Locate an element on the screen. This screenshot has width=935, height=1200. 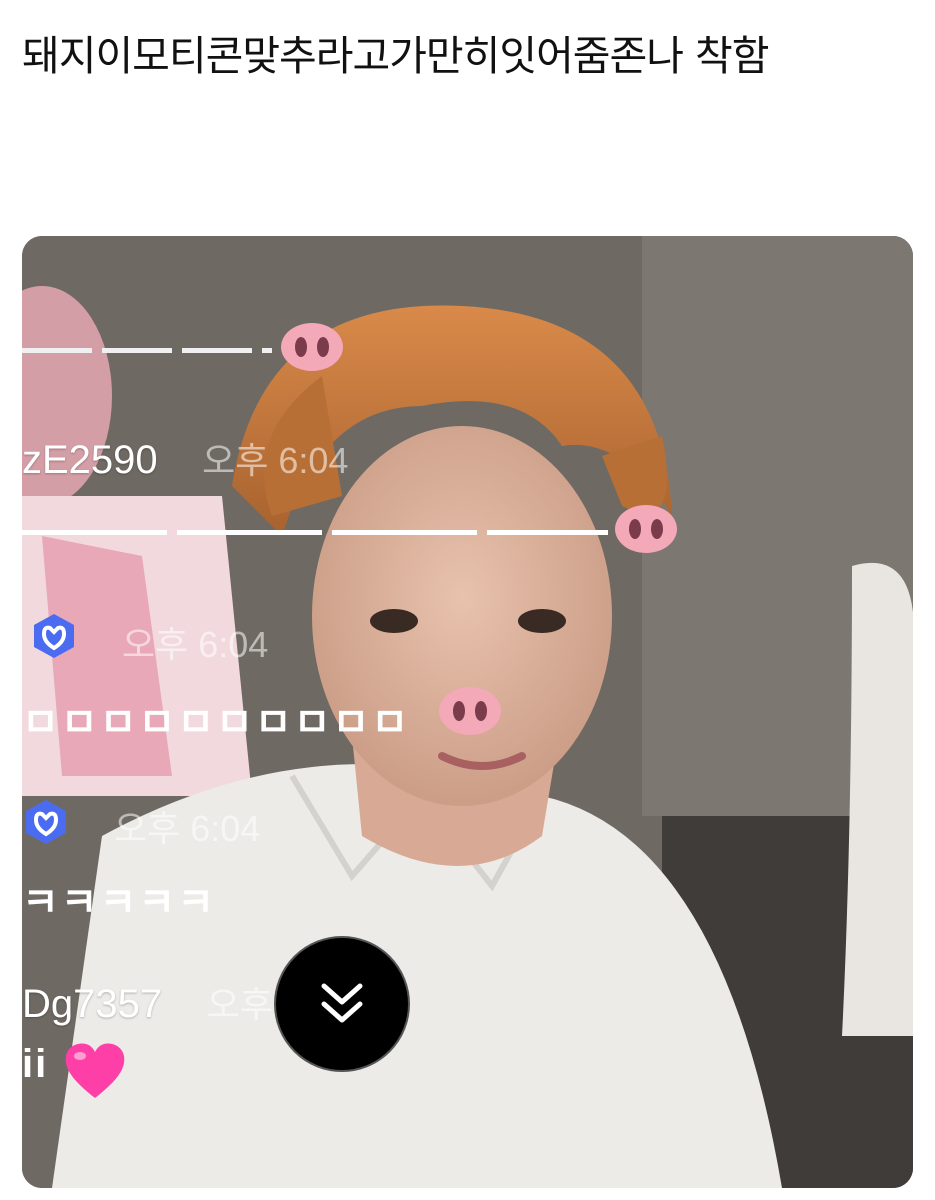
pink-heart-icon is located at coordinates (95, 1070).